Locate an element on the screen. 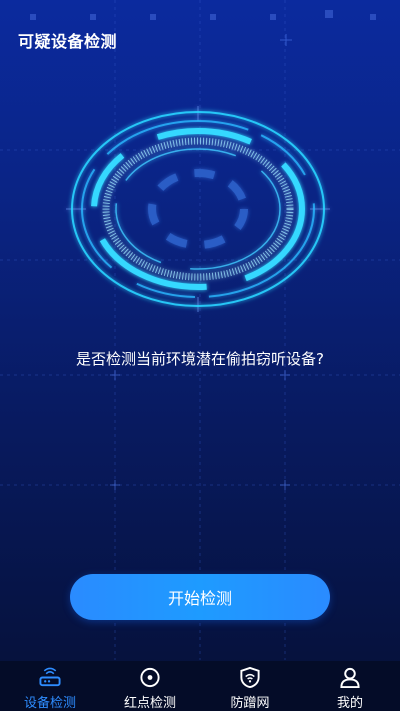 The height and width of the screenshot is (711, 400). target-icon is located at coordinates (150, 677).